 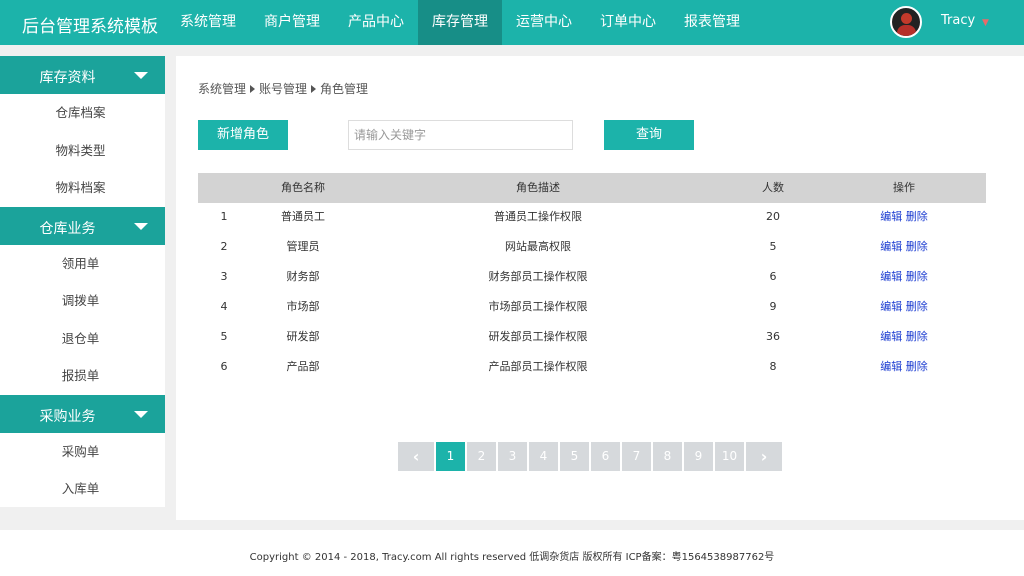 What do you see at coordinates (592, 188) in the screenshot?
I see `table-header: 角色名称 角色描述 人数 操作` at bounding box center [592, 188].